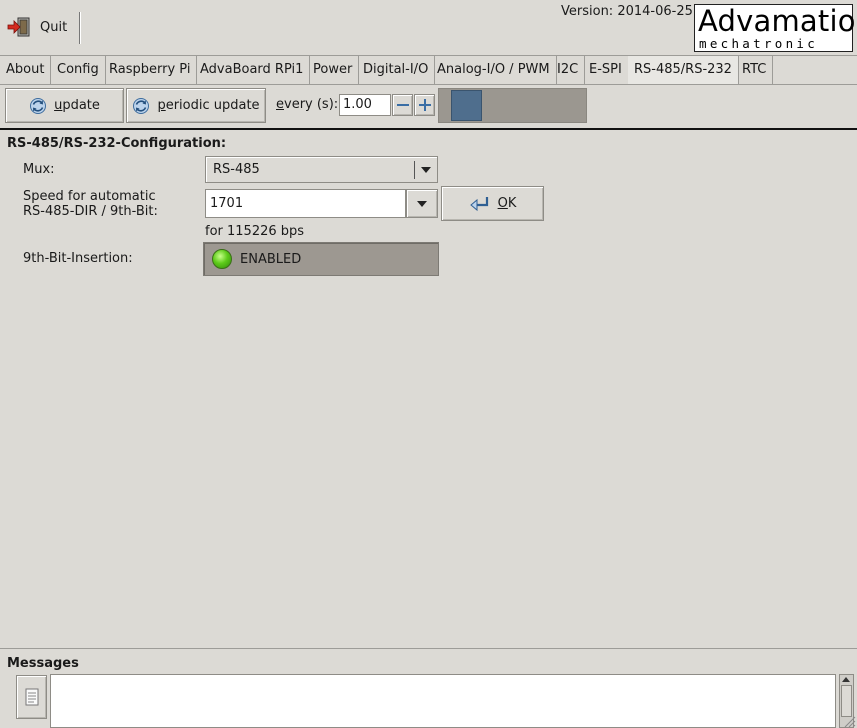 This screenshot has height=728, width=857. Describe the element at coordinates (222, 259) in the screenshot. I see `led-indicator-icon` at that location.